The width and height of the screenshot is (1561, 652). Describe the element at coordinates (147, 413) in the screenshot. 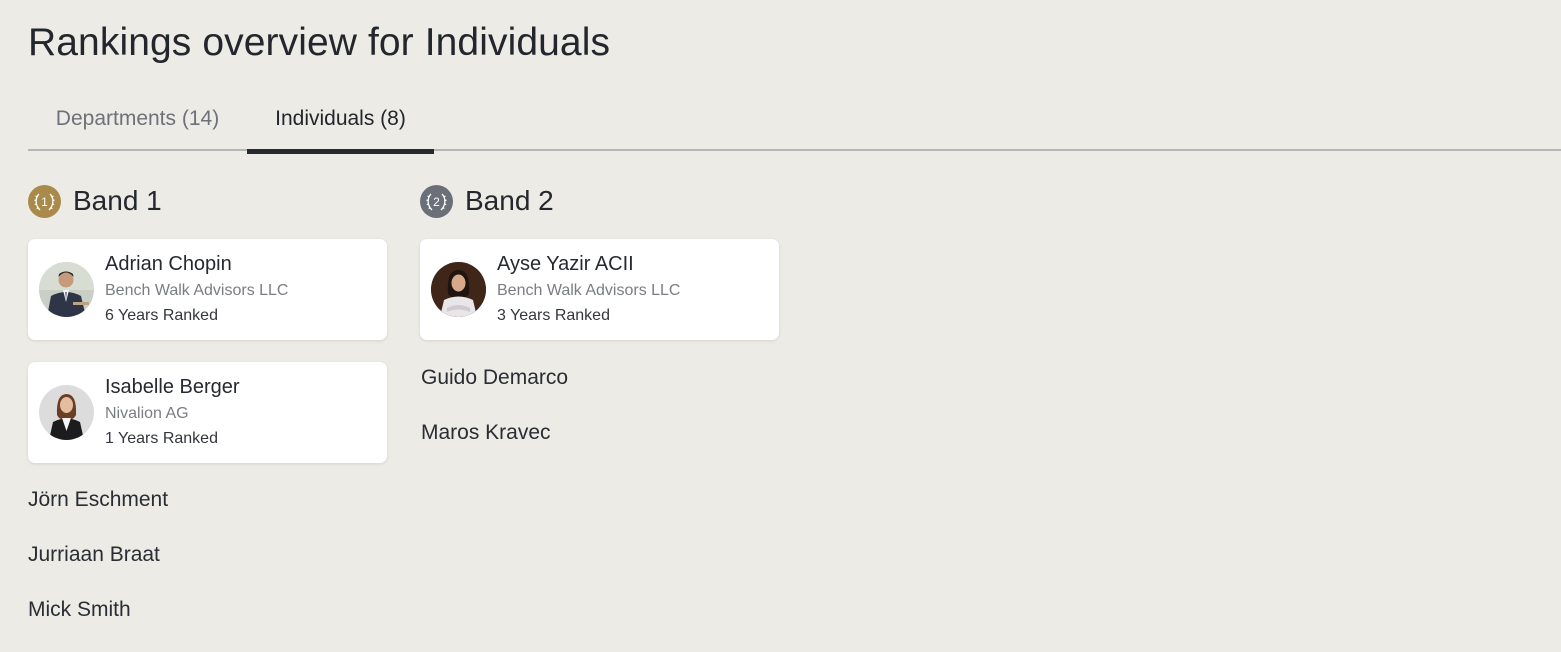

I see `firm-name: Nivalion AG` at that location.